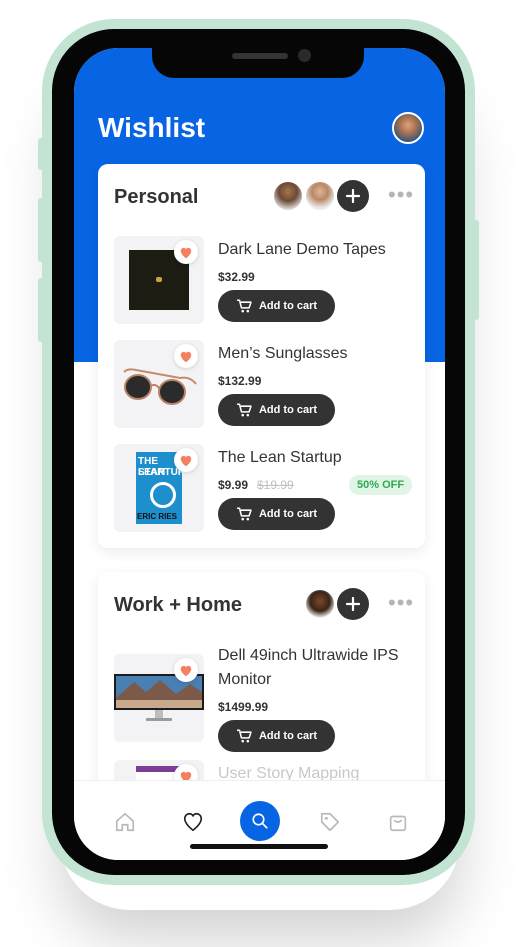 Image resolution: width=517 pixels, height=947 pixels. Describe the element at coordinates (408, 128) in the screenshot. I see `profile-avatar` at that location.